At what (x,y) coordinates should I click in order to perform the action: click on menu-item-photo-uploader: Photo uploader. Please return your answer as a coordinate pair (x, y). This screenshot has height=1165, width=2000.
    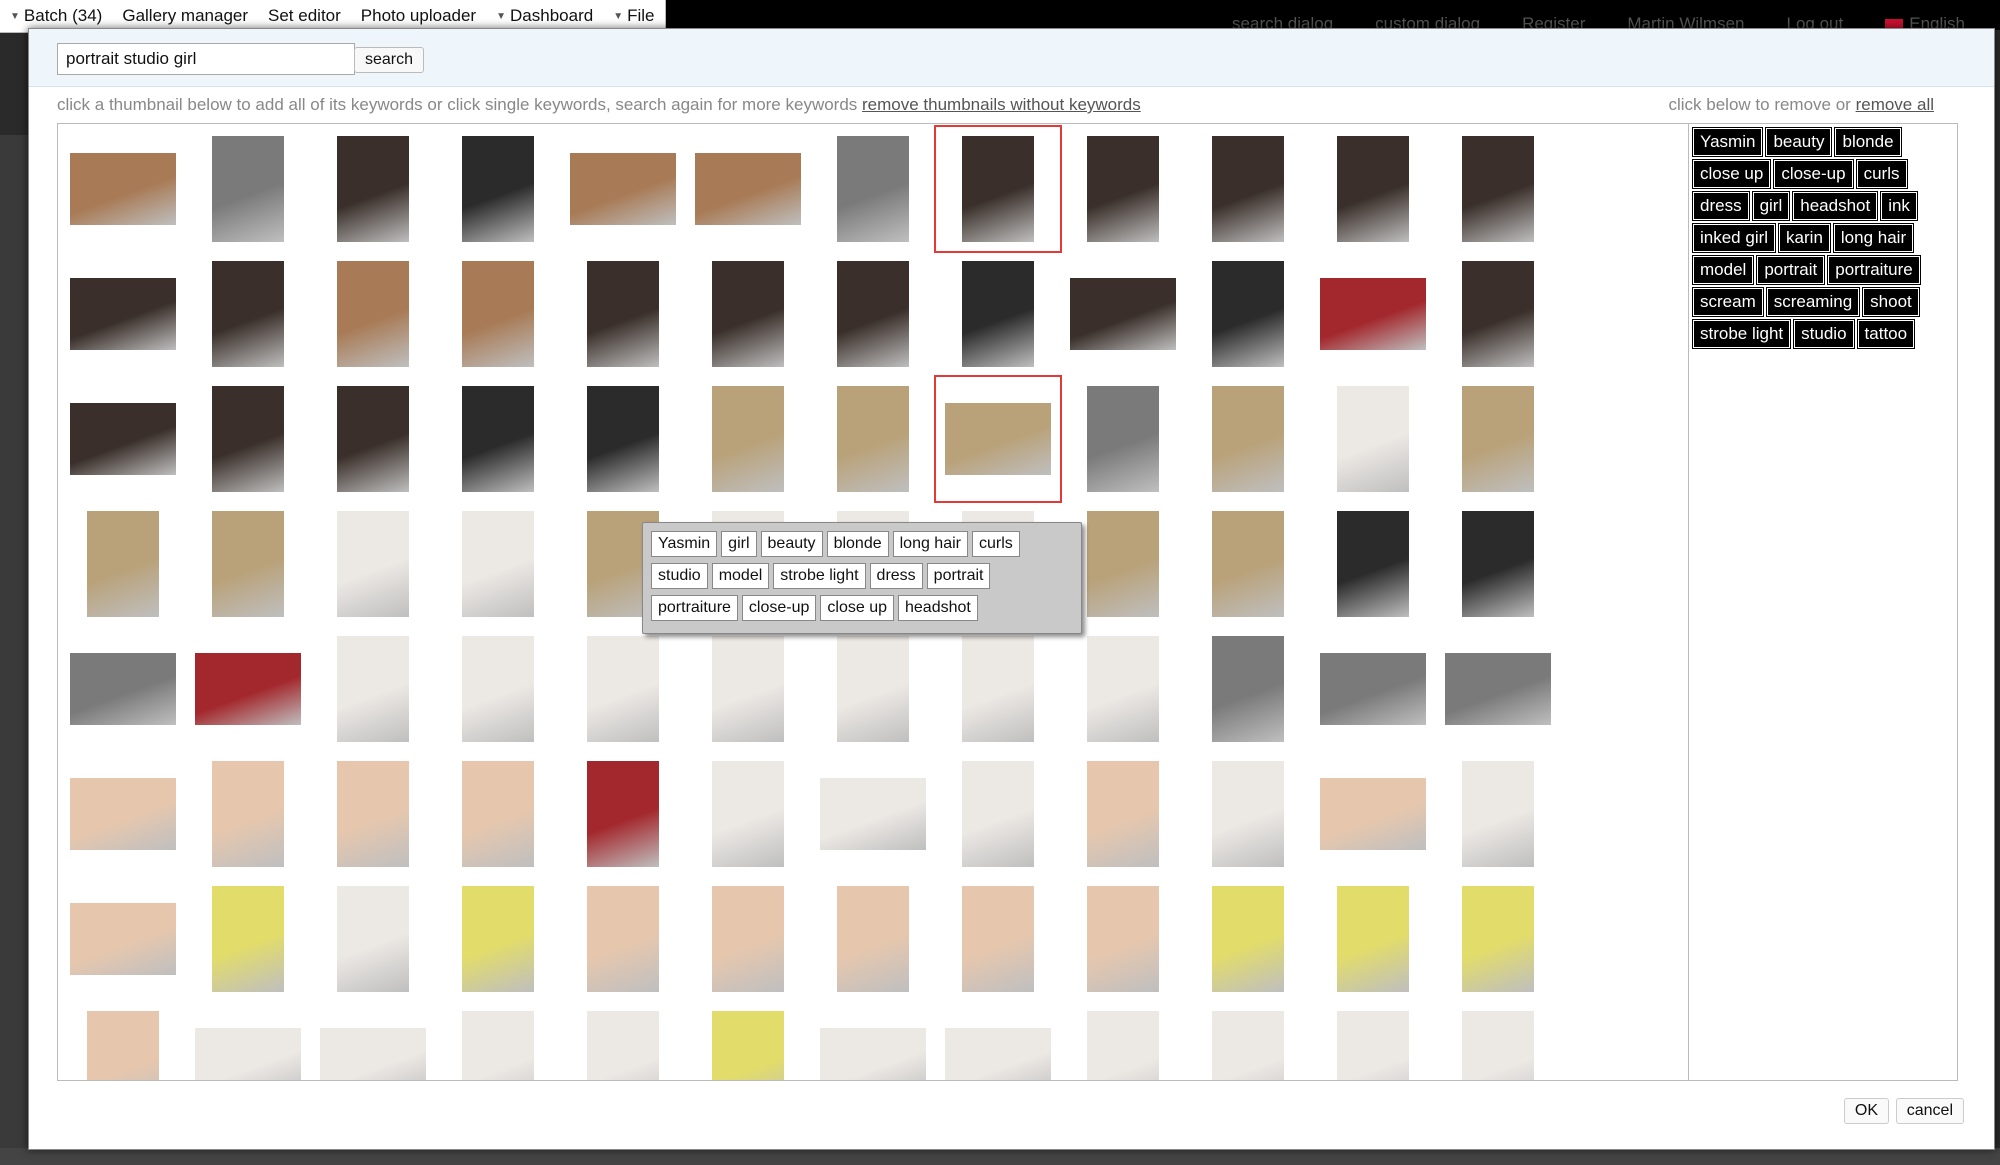
    Looking at the image, I should click on (418, 16).